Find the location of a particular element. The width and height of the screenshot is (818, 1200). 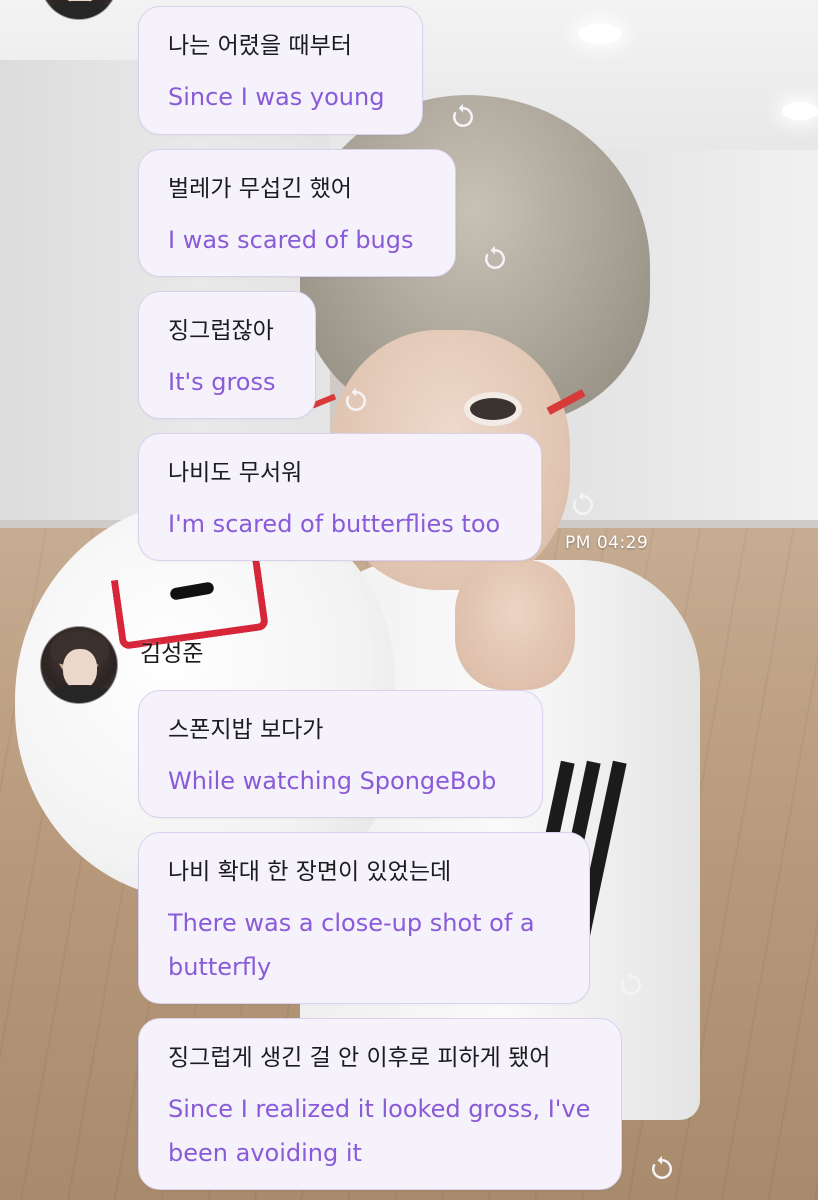

message-translation-text: While watching SpongeBob is located at coordinates (332, 781).